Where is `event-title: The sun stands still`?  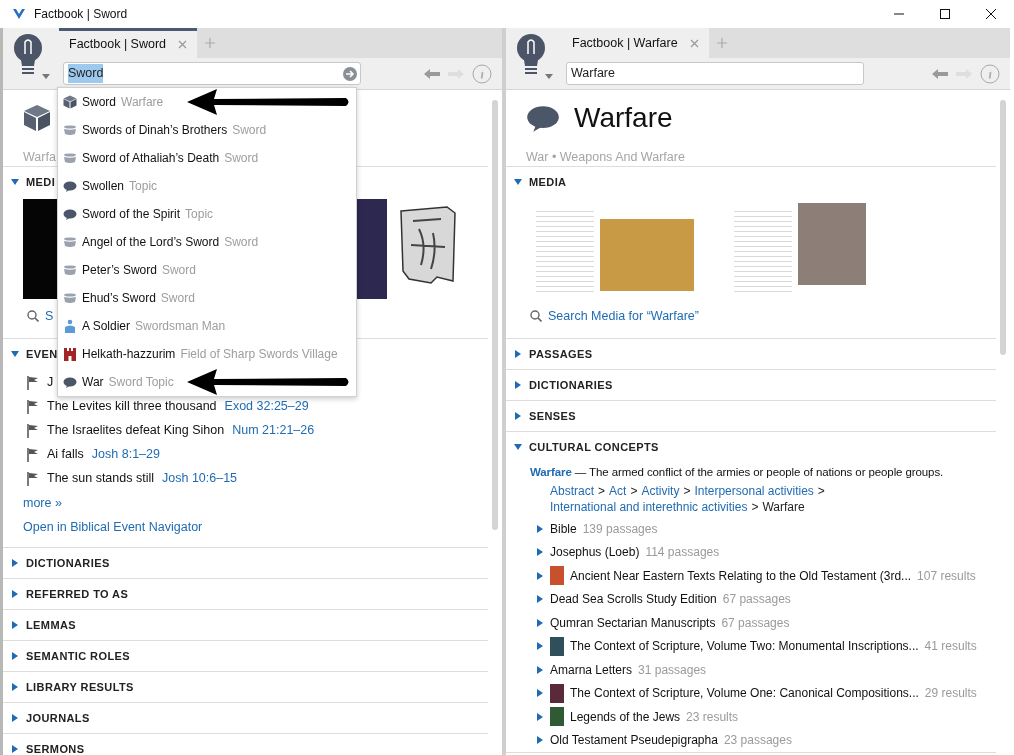 event-title: The sun stands still is located at coordinates (100, 479).